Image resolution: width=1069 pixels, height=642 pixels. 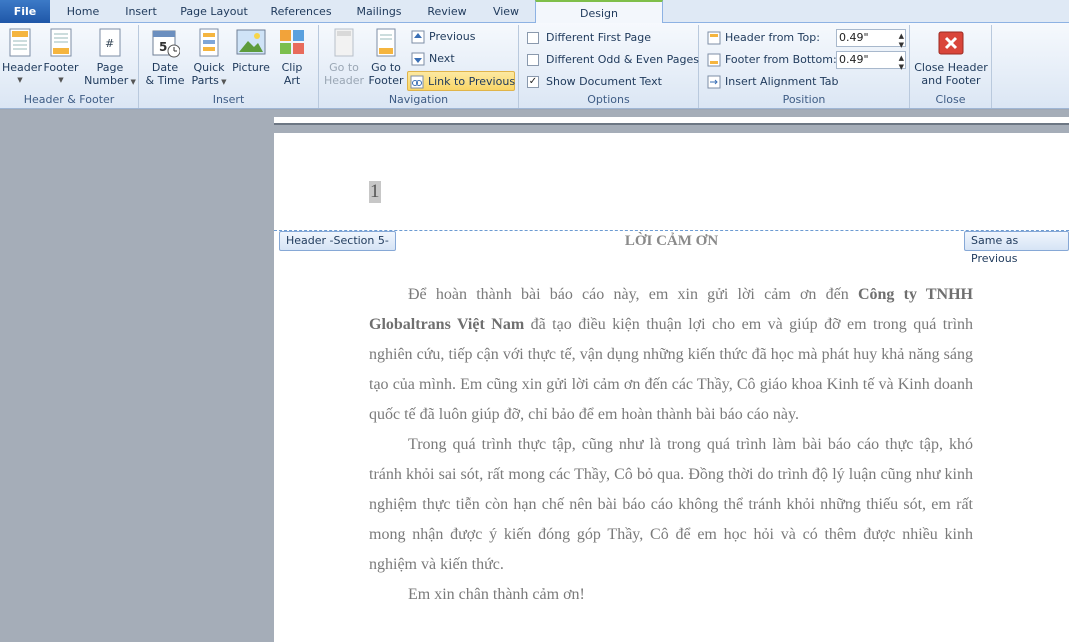 I want to click on clip-art-icon, so click(x=292, y=43).